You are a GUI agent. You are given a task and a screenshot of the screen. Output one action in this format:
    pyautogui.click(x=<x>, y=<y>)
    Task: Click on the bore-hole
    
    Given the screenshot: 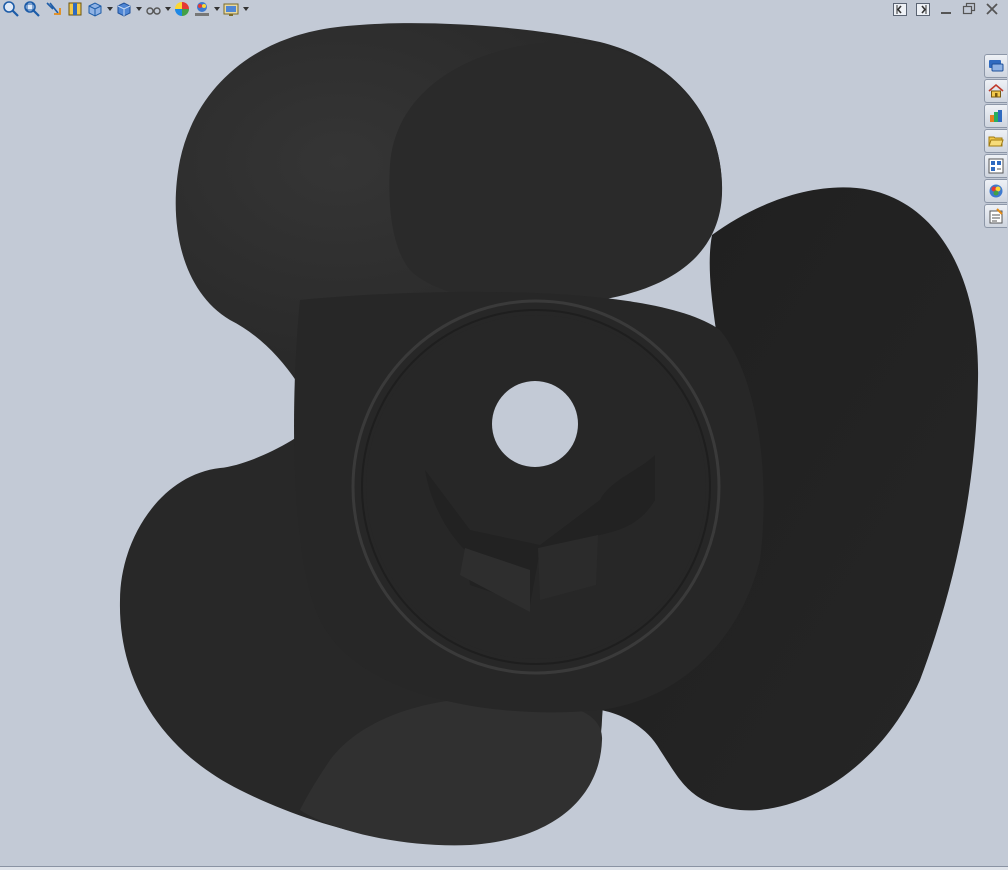 What is the action you would take?
    pyautogui.click(x=535, y=424)
    